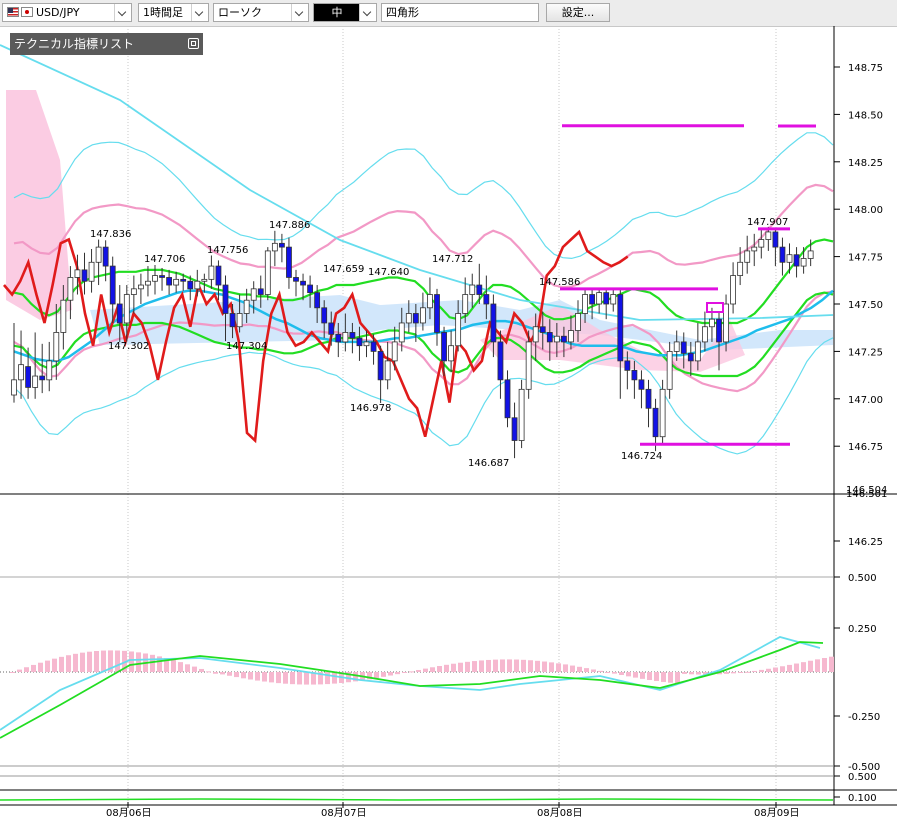 This screenshot has width=897, height=820. Describe the element at coordinates (865, 400) in the screenshot. I see `axis-tick-label: 147.00` at that location.